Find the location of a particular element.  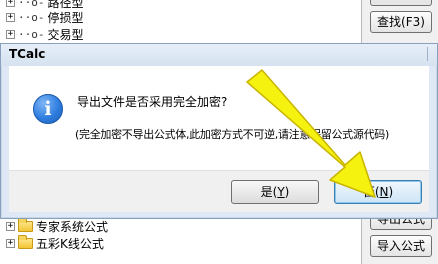

import-formula-button: 导入公式 is located at coordinates (401, 246).